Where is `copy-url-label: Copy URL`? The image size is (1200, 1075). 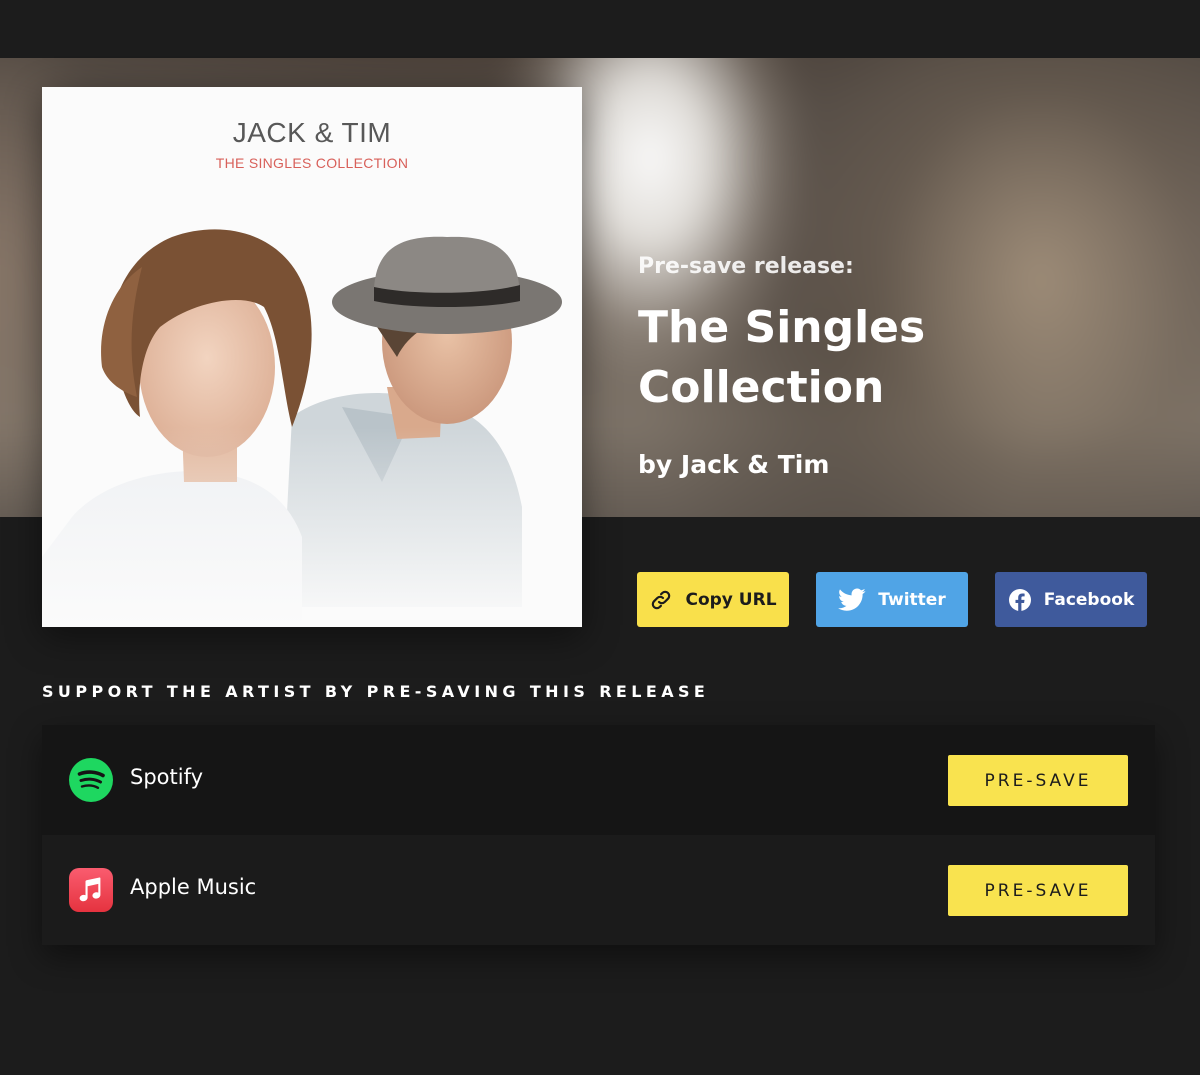
copy-url-label: Copy URL is located at coordinates (731, 599).